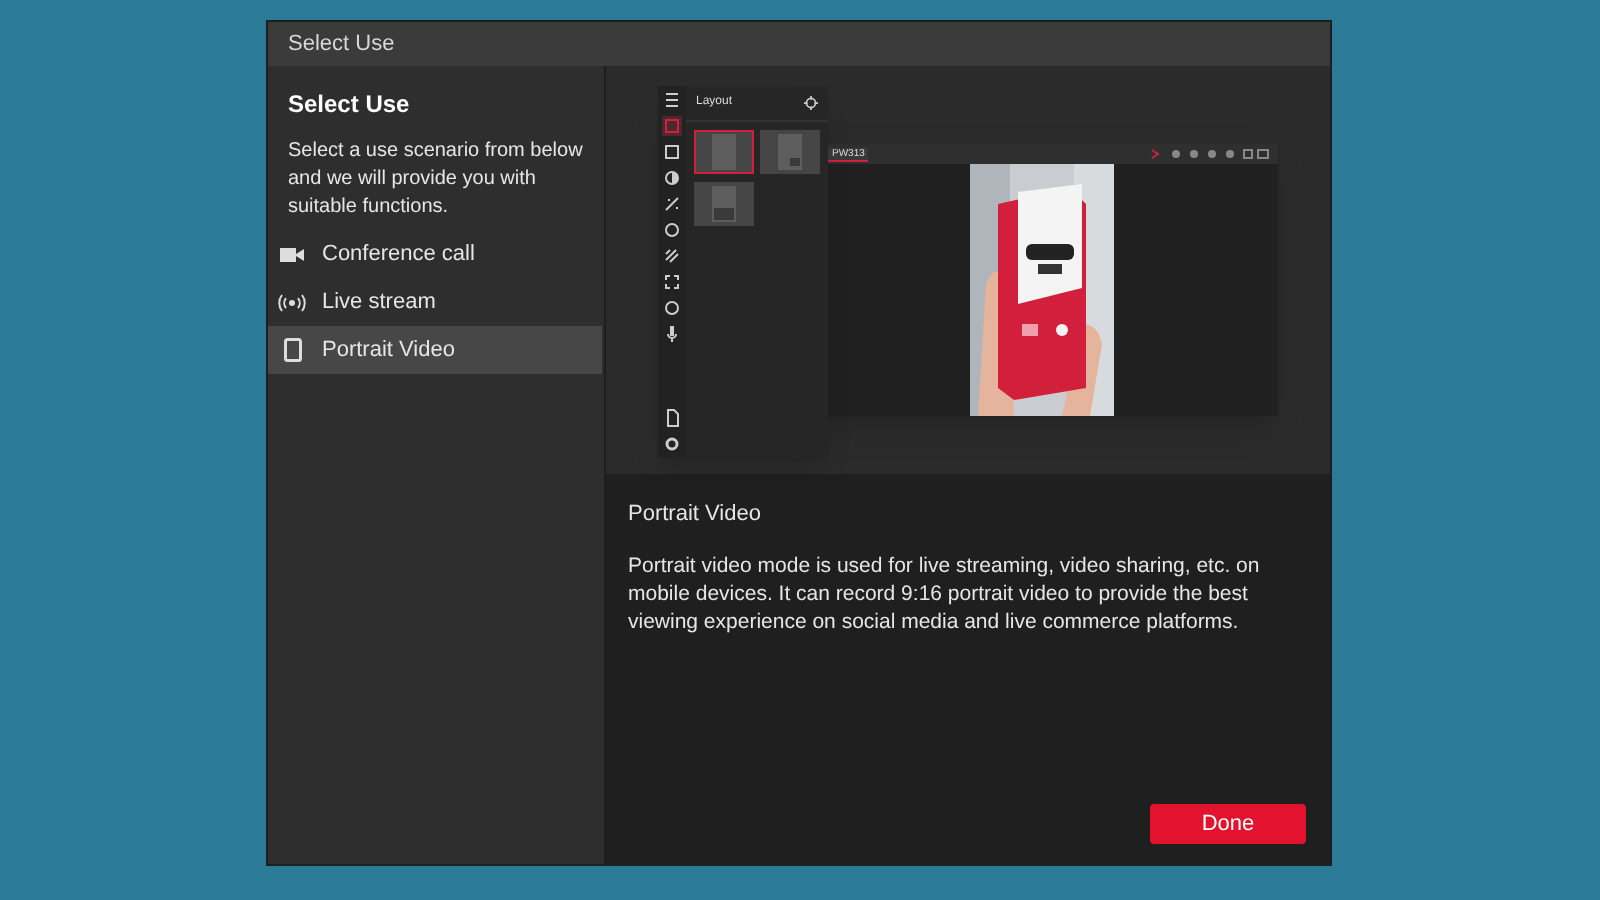 The image size is (1600, 900). I want to click on toolbar-icons, so click(1210, 154).